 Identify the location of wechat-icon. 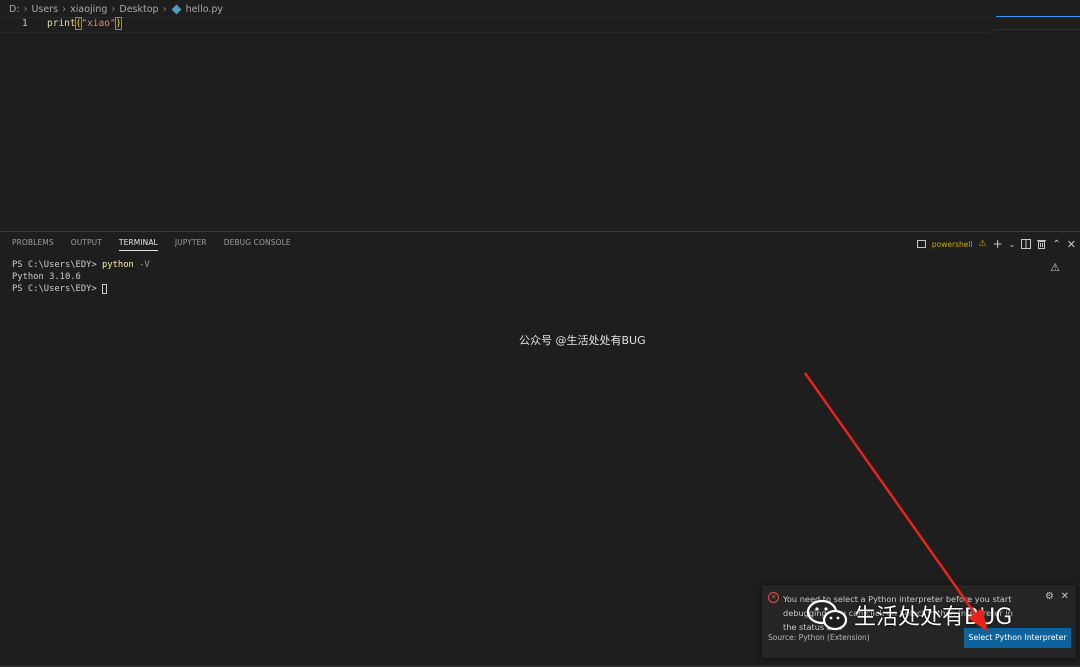
(827, 615).